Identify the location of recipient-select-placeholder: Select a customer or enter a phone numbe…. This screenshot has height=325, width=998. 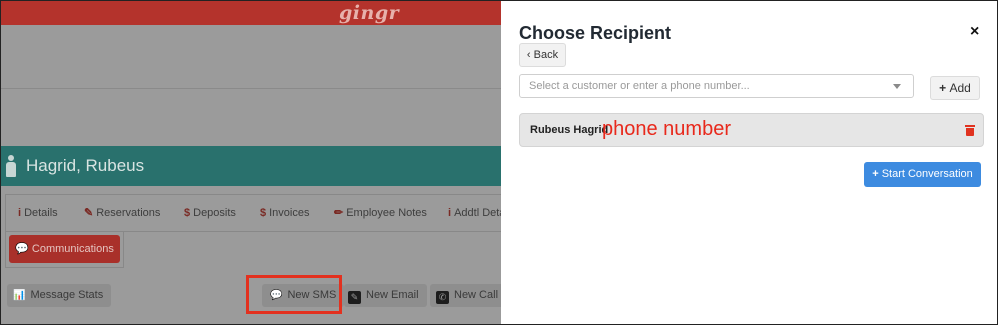
(639, 86).